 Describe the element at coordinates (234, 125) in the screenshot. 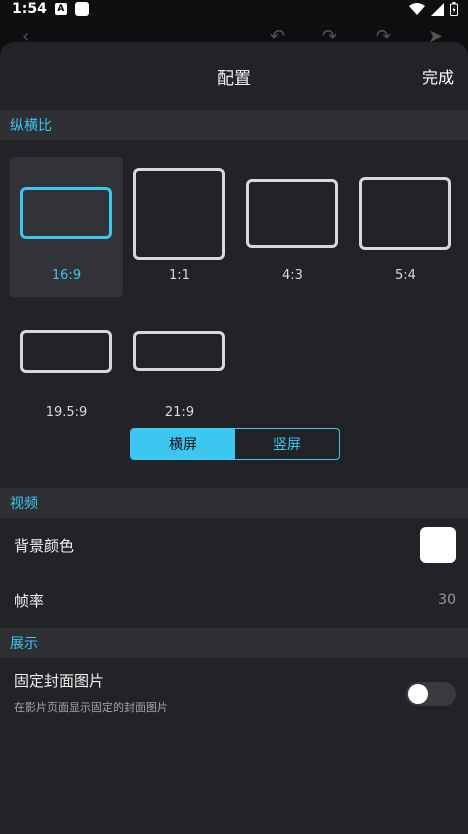

I see `section-aspect-ratio: 纵横比` at that location.